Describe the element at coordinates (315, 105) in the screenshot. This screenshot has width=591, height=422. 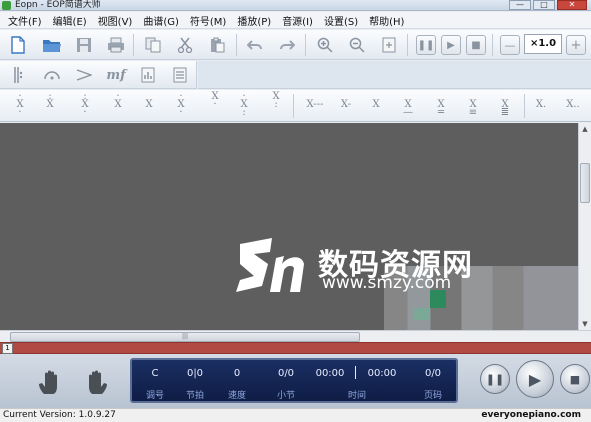
I see `duration-whole-button: X---` at that location.